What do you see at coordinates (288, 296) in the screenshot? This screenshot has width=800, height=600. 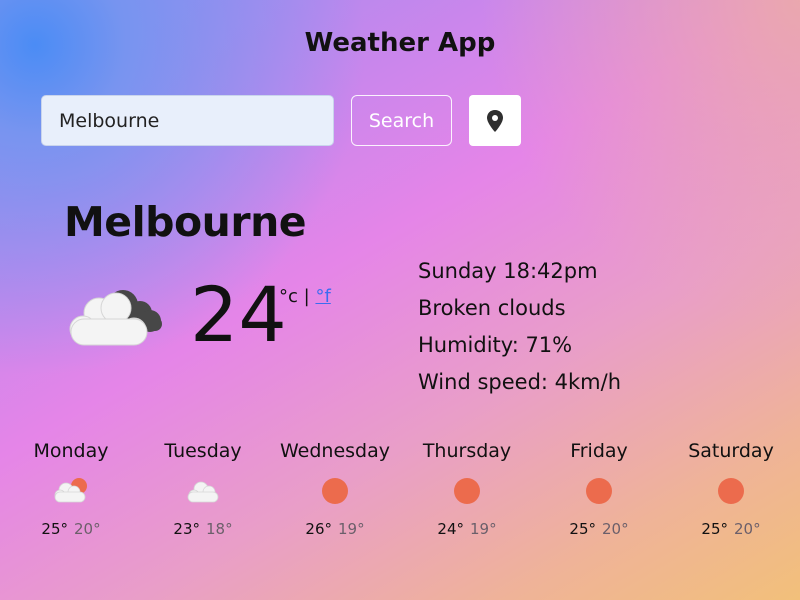 I see `unit-celsius: °c` at bounding box center [288, 296].